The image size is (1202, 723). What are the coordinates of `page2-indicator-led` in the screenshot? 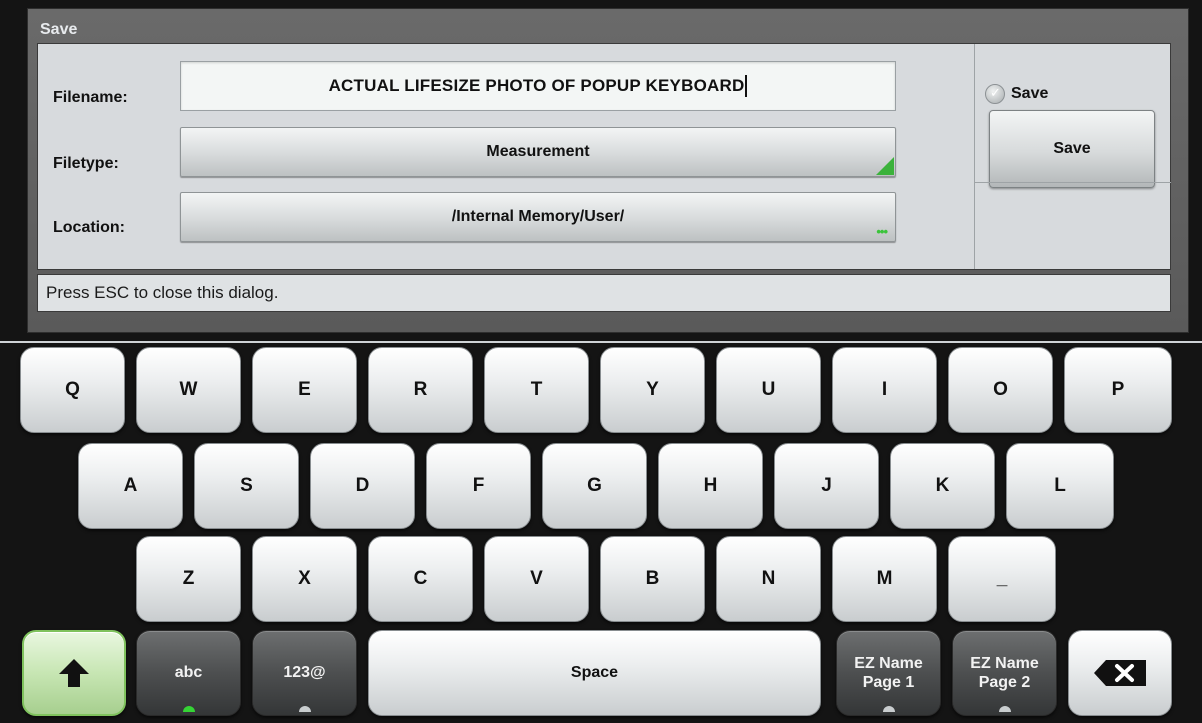 It's located at (1004, 709).